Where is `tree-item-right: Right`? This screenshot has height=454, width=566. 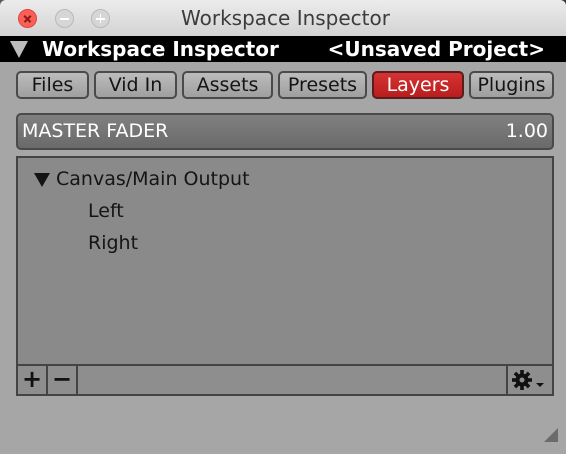 tree-item-right: Right is located at coordinates (113, 243).